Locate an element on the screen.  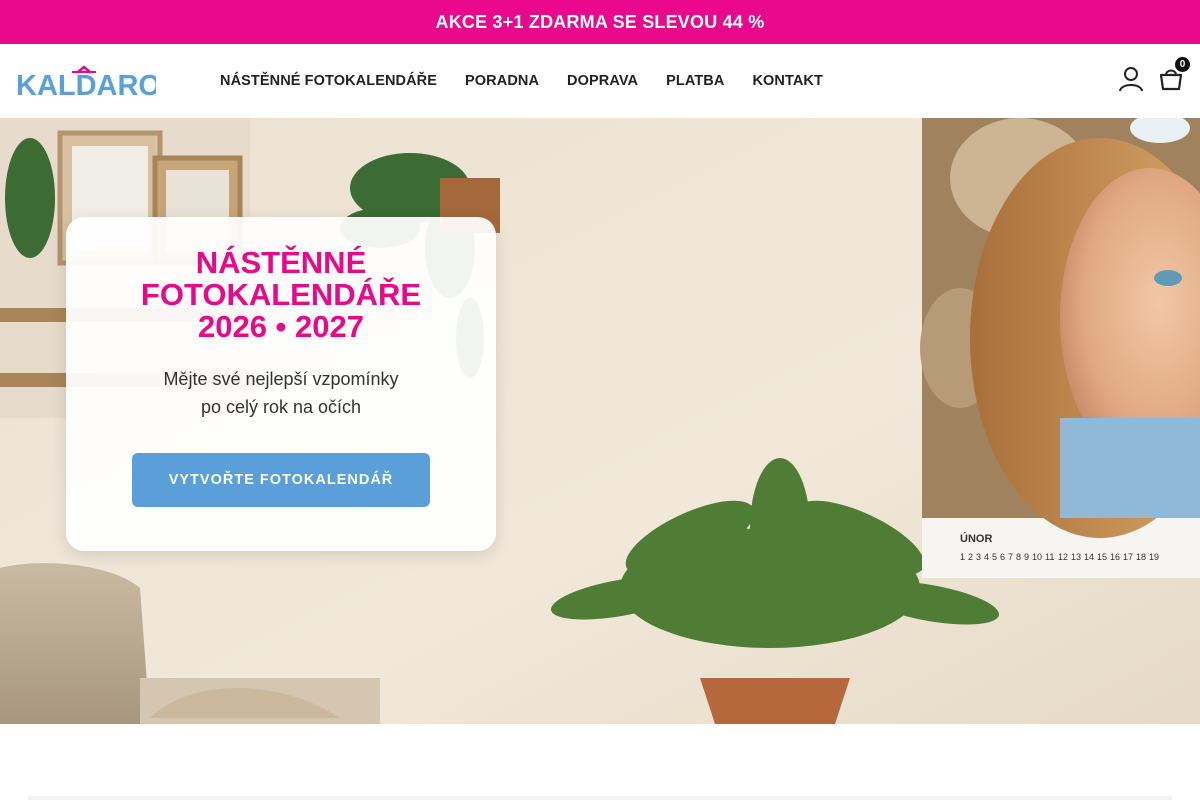
nav-item-calendars: NÁSTĚNNÉ FOTOKALENDÁŘE is located at coordinates (328, 81).